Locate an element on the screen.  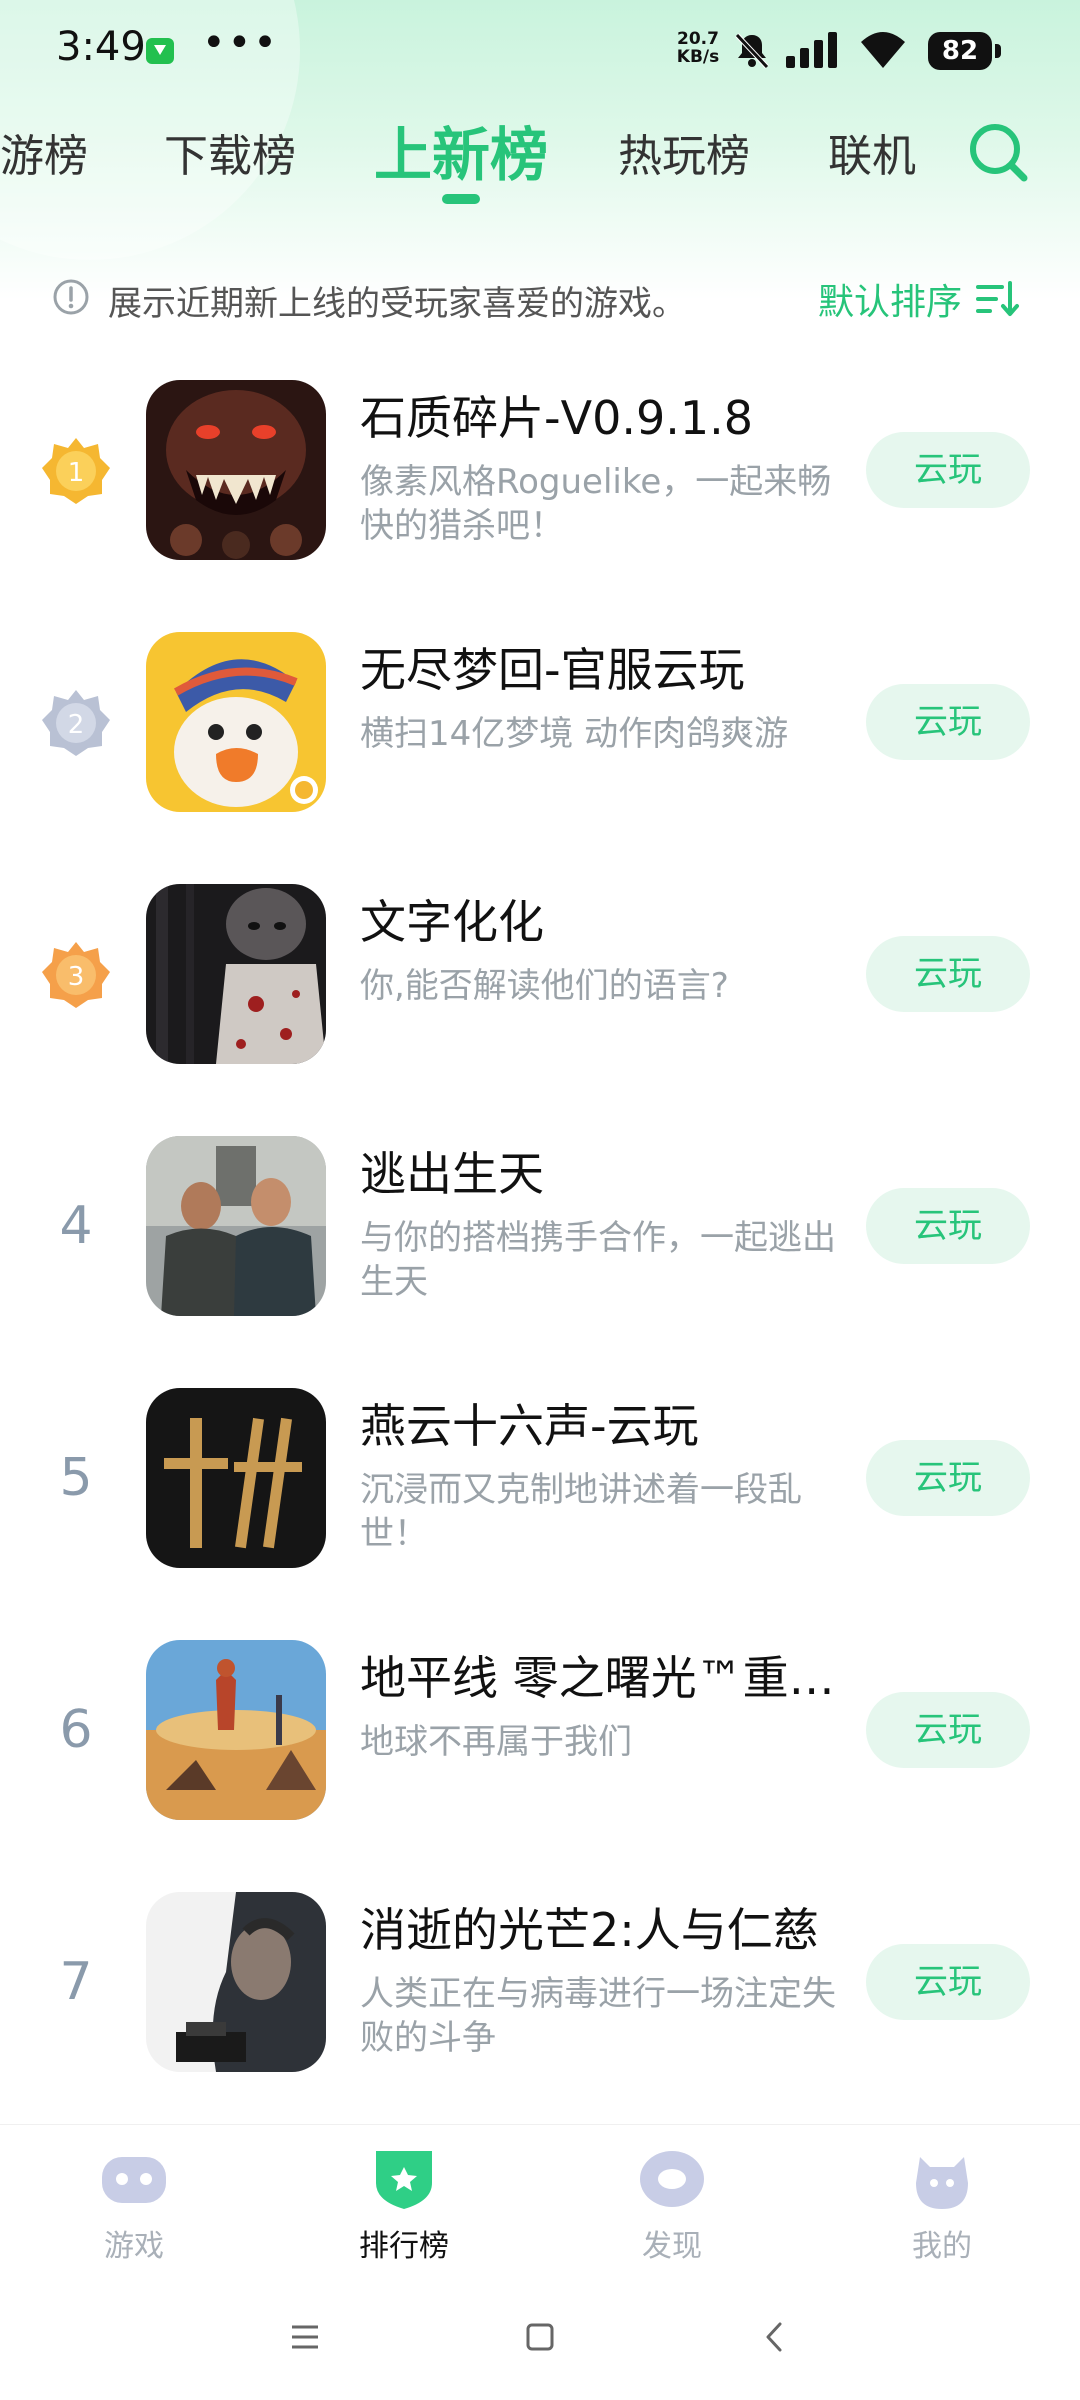
sort-icon is located at coordinates (998, 298).